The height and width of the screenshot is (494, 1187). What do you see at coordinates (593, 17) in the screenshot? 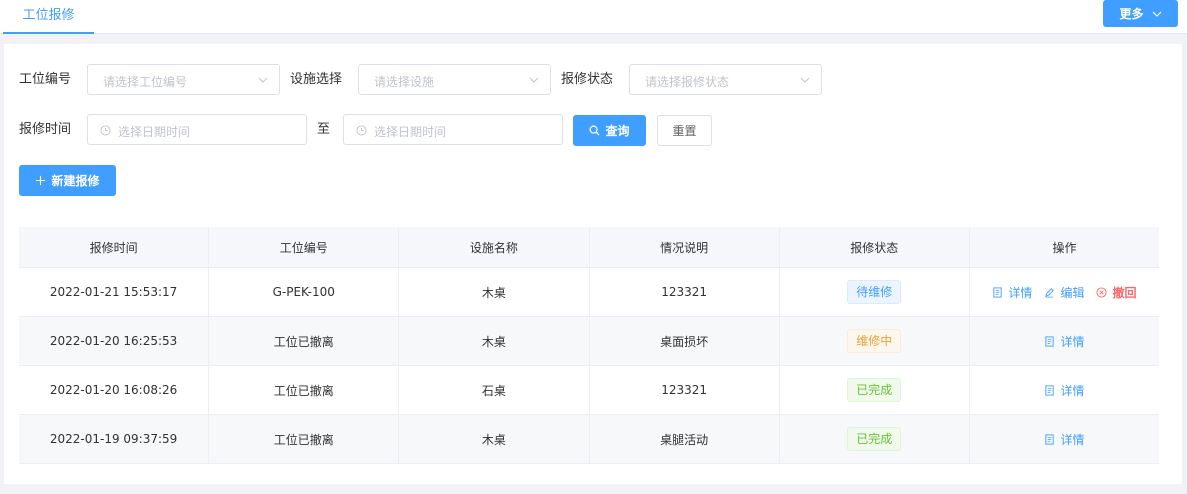
I see `tab-bar: 工位报修` at bounding box center [593, 17].